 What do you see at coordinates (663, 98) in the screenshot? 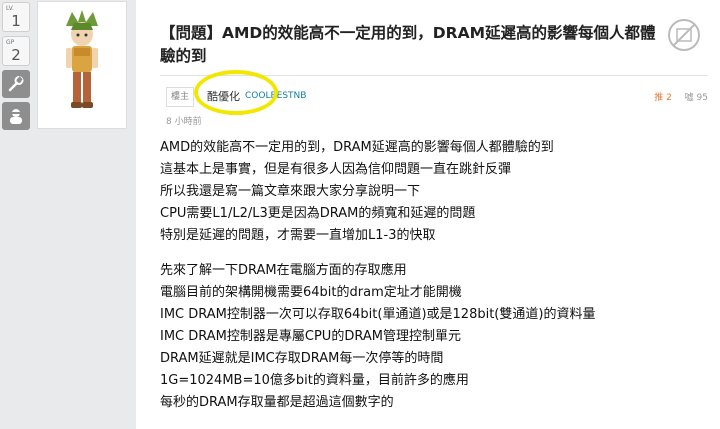
I see `push-count: 推 2` at bounding box center [663, 98].